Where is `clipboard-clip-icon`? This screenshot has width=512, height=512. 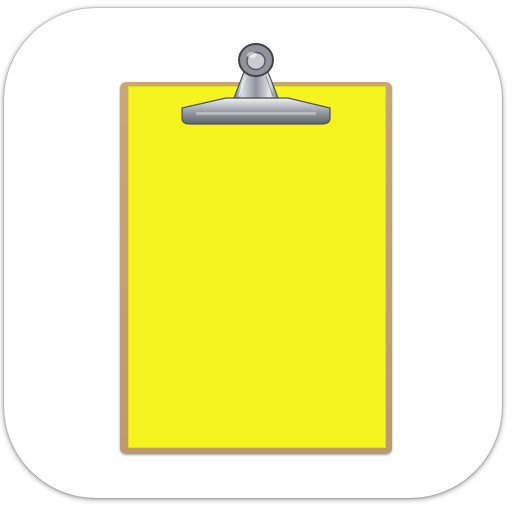
clipboard-clip-icon is located at coordinates (256, 85).